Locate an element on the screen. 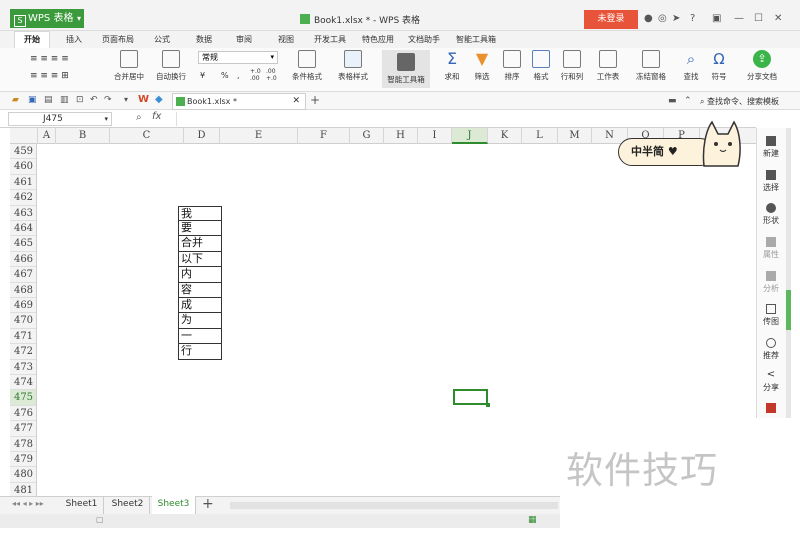 This screenshot has width=800, height=536. fx-button: fx is located at coordinates (156, 116).